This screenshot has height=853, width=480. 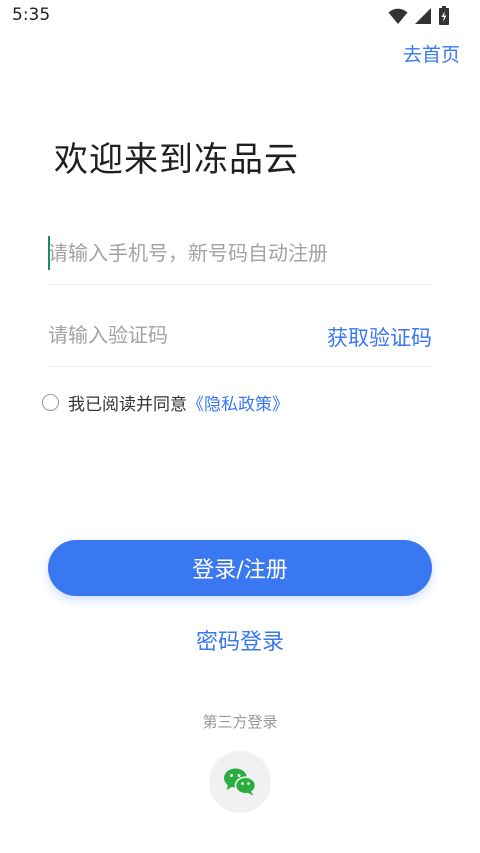 I want to click on agreement-text: 我已阅读并同意, so click(x=127, y=405).